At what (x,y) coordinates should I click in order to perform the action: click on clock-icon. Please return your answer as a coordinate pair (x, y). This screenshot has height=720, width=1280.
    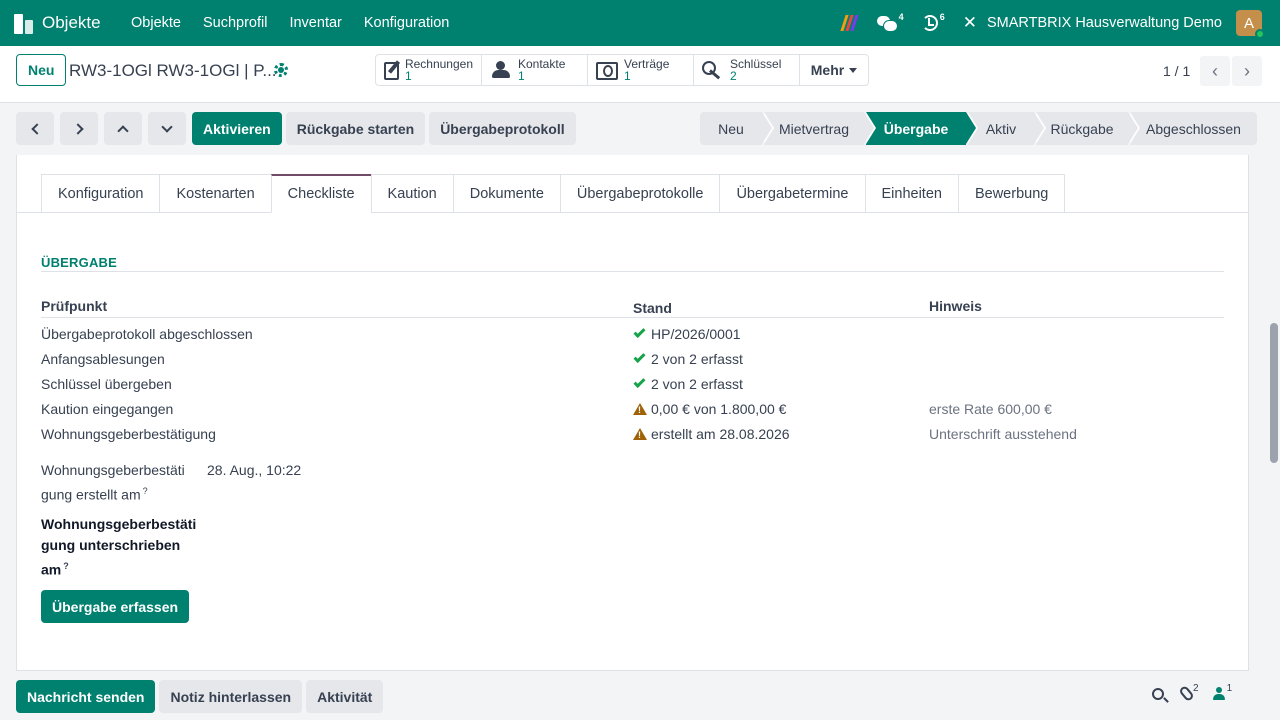
    Looking at the image, I should click on (929, 23).